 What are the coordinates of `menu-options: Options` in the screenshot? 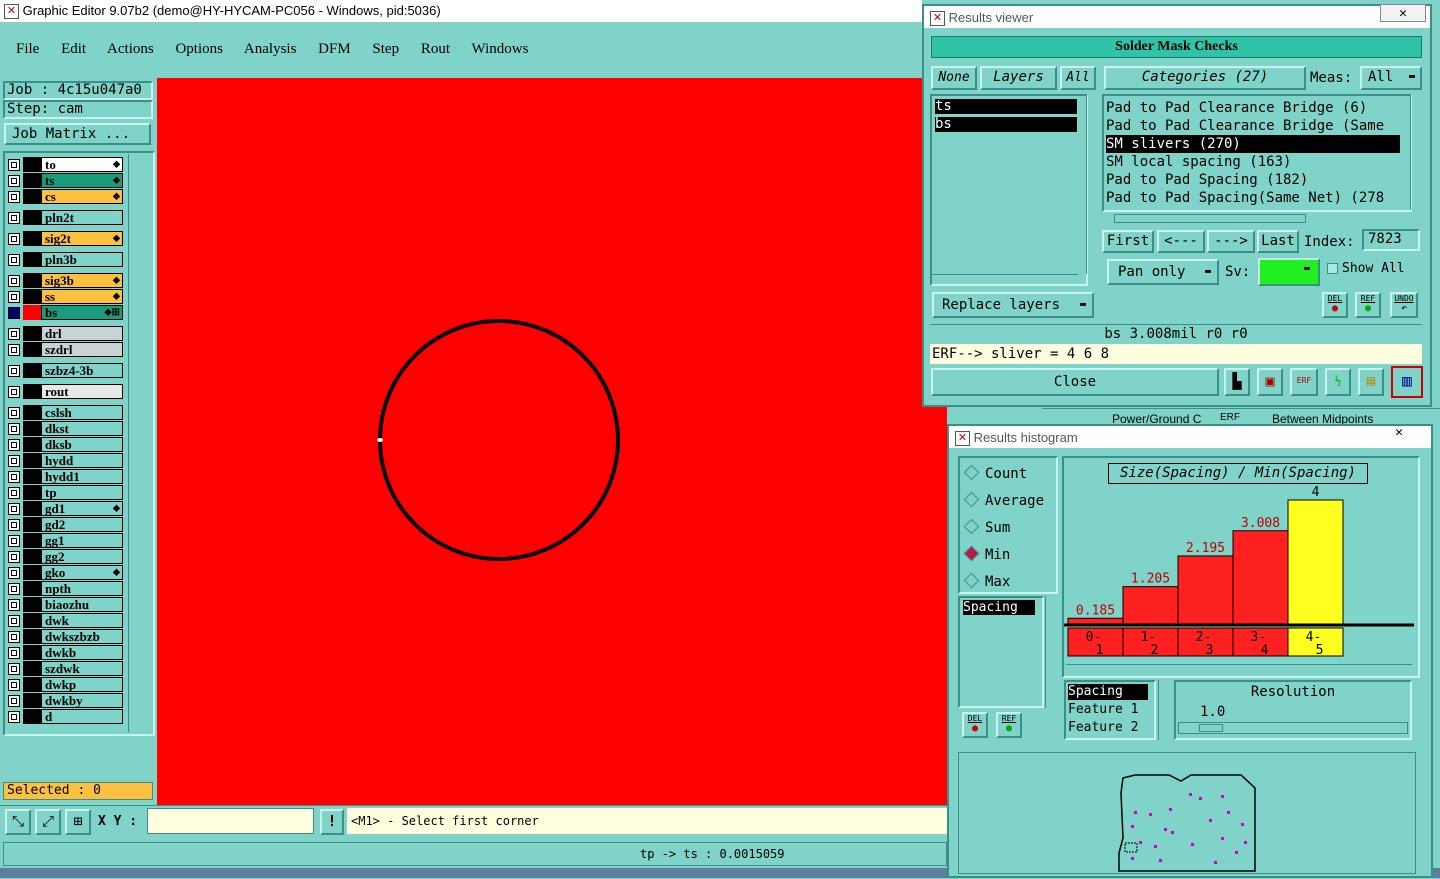 It's located at (199, 49).